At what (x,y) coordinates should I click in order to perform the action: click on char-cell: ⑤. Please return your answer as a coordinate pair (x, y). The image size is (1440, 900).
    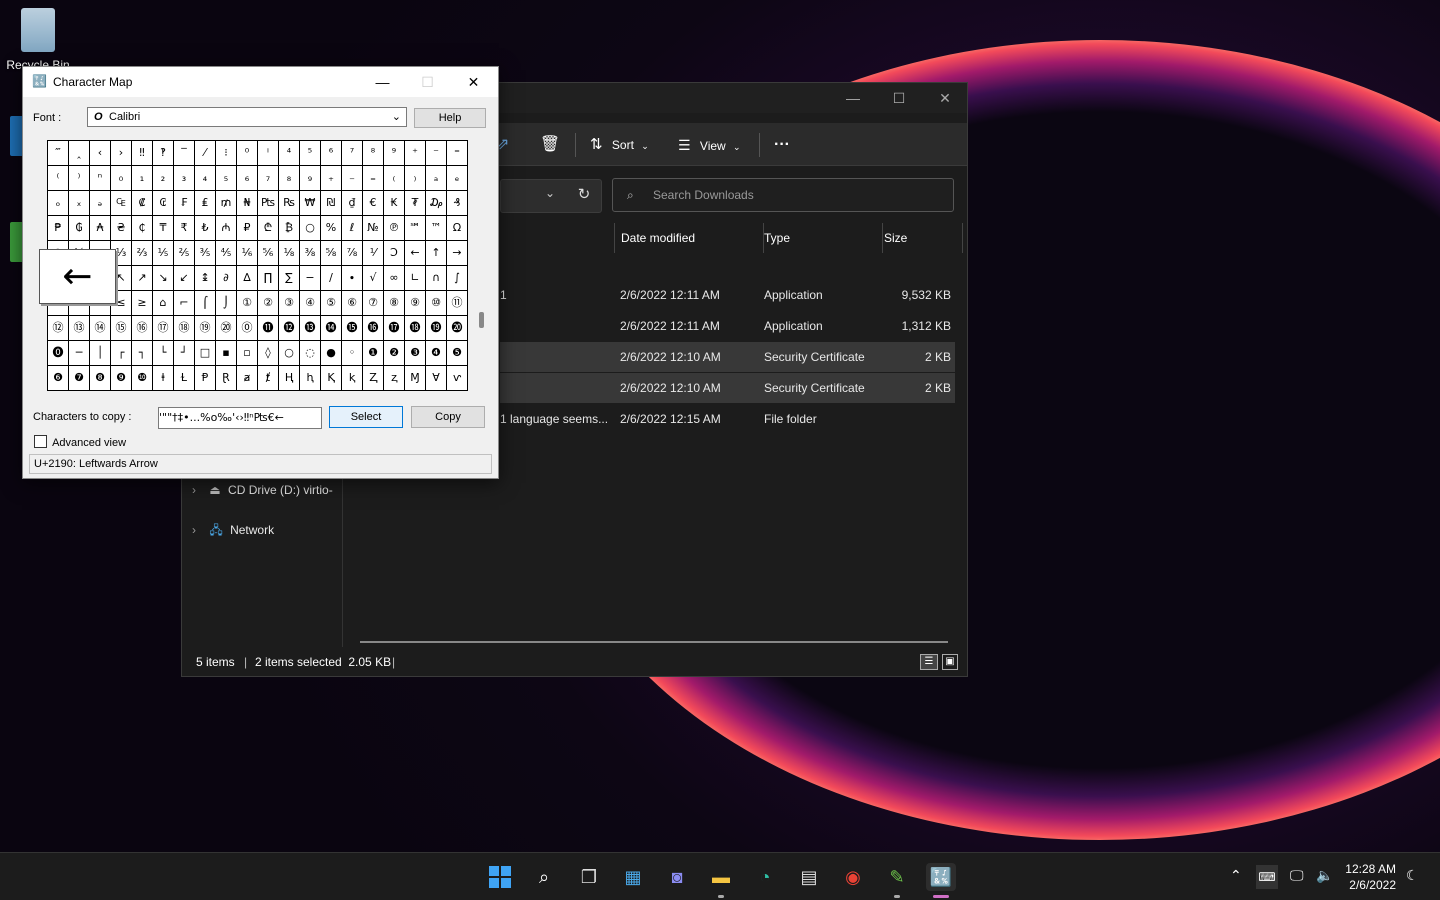
    Looking at the image, I should click on (331, 303).